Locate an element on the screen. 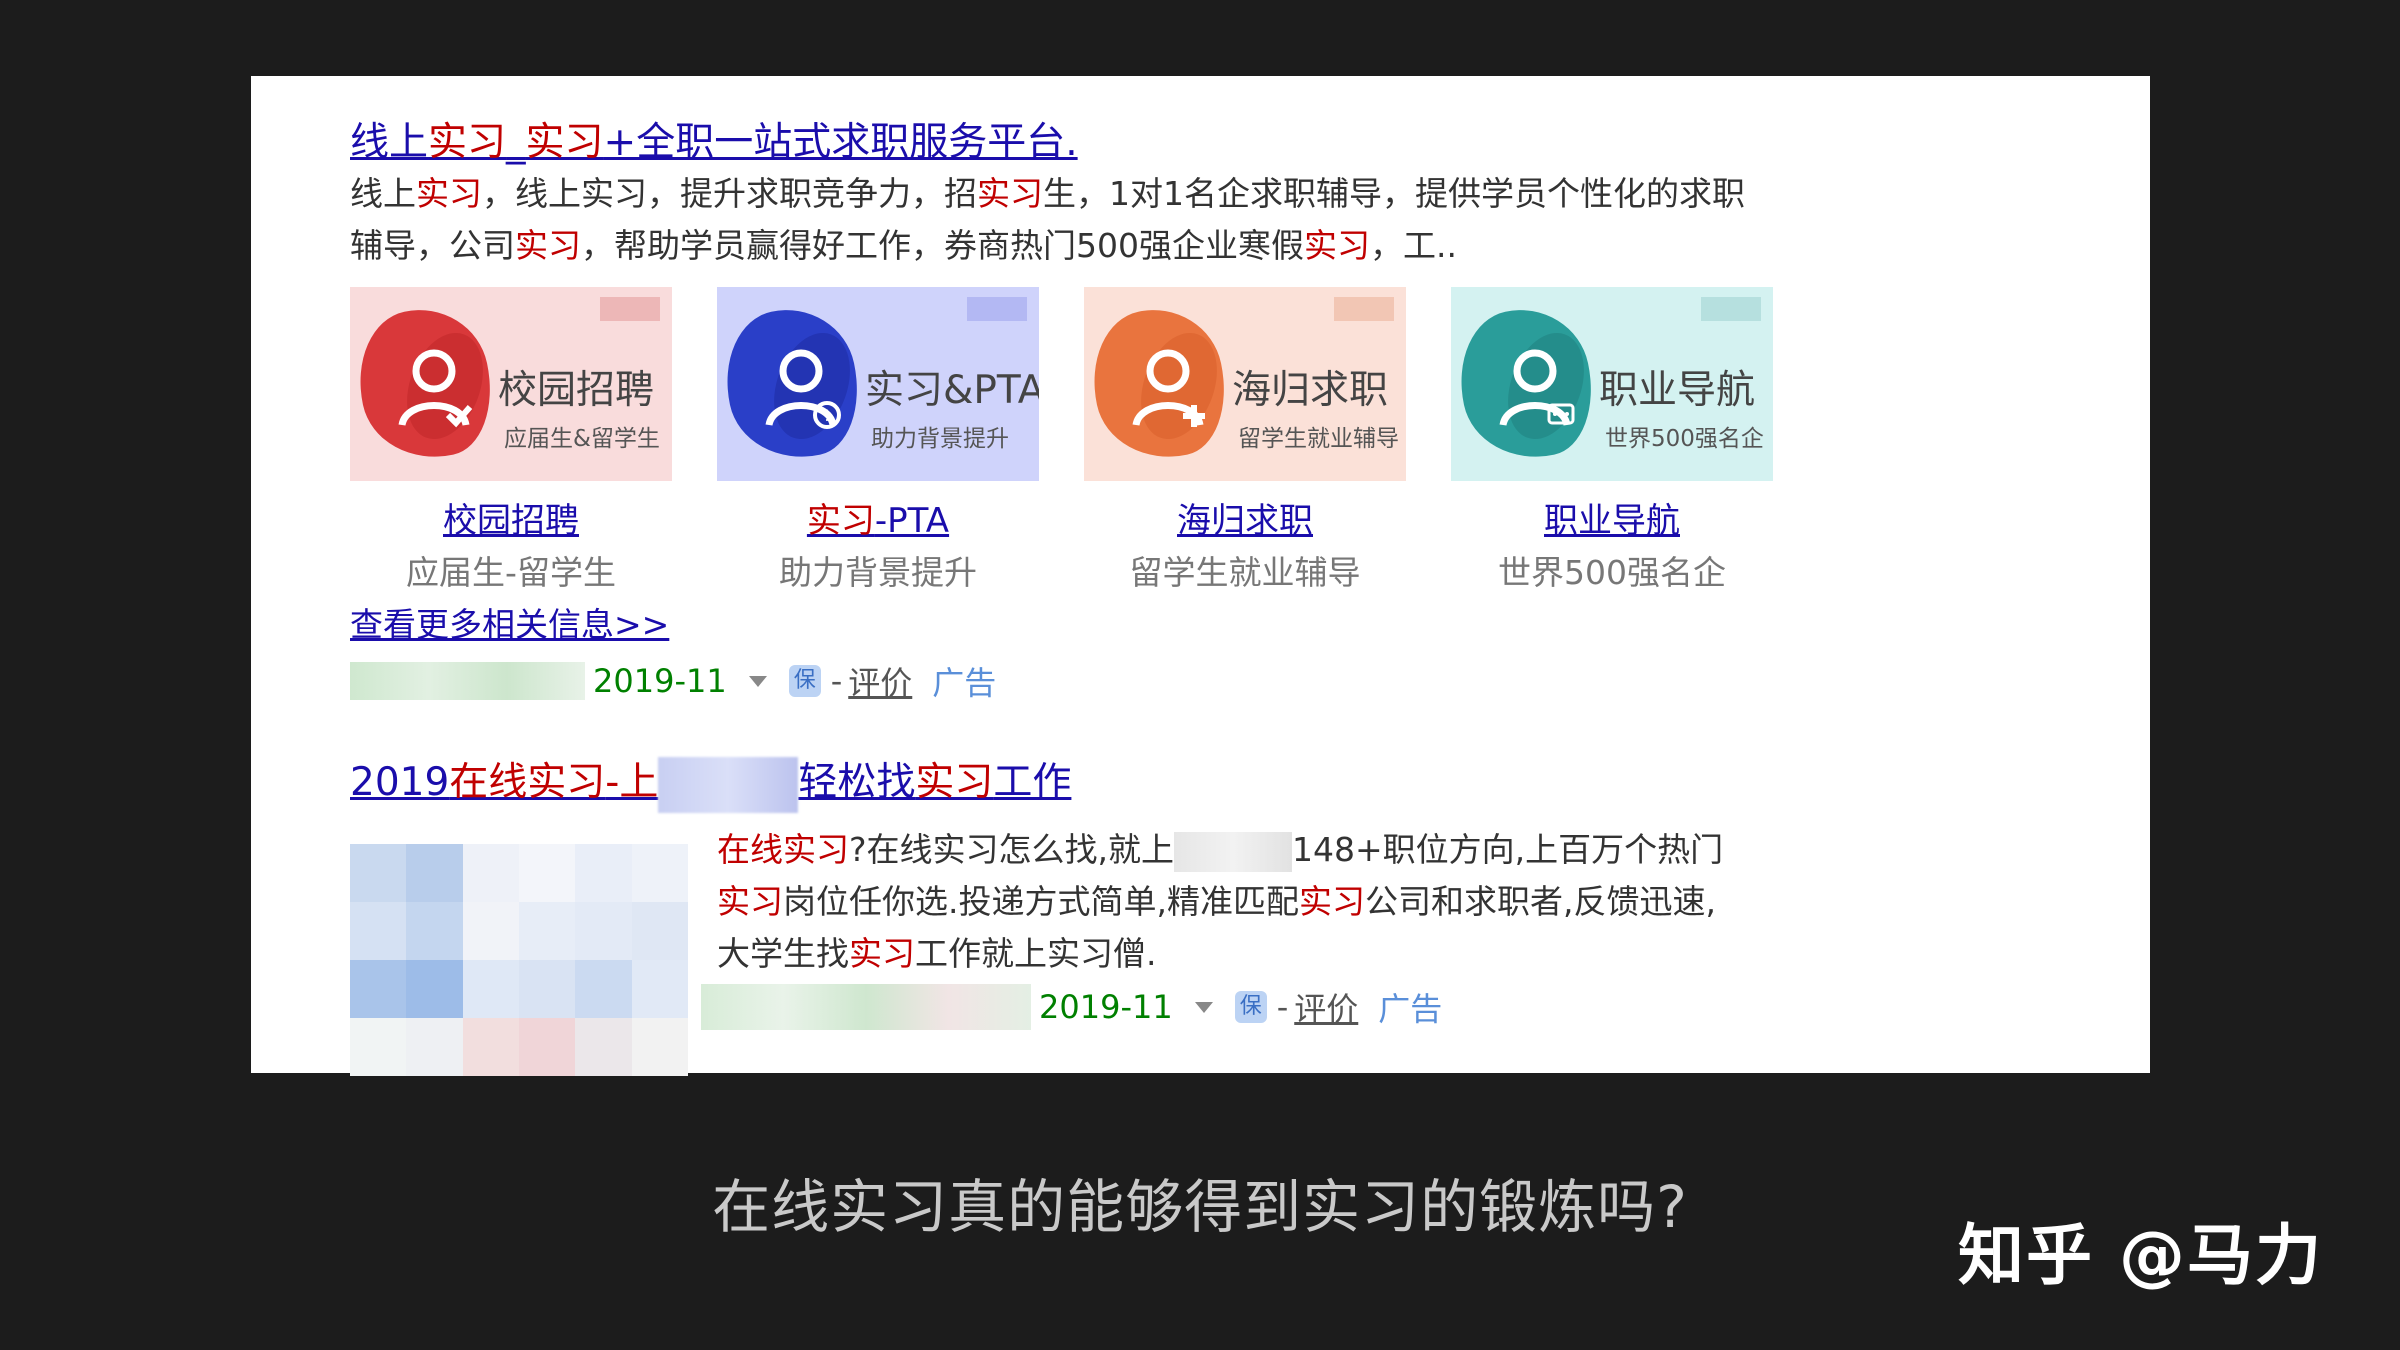 The image size is (2400, 1350). tile-subtitle: 世界500强名企 is located at coordinates (1684, 439).